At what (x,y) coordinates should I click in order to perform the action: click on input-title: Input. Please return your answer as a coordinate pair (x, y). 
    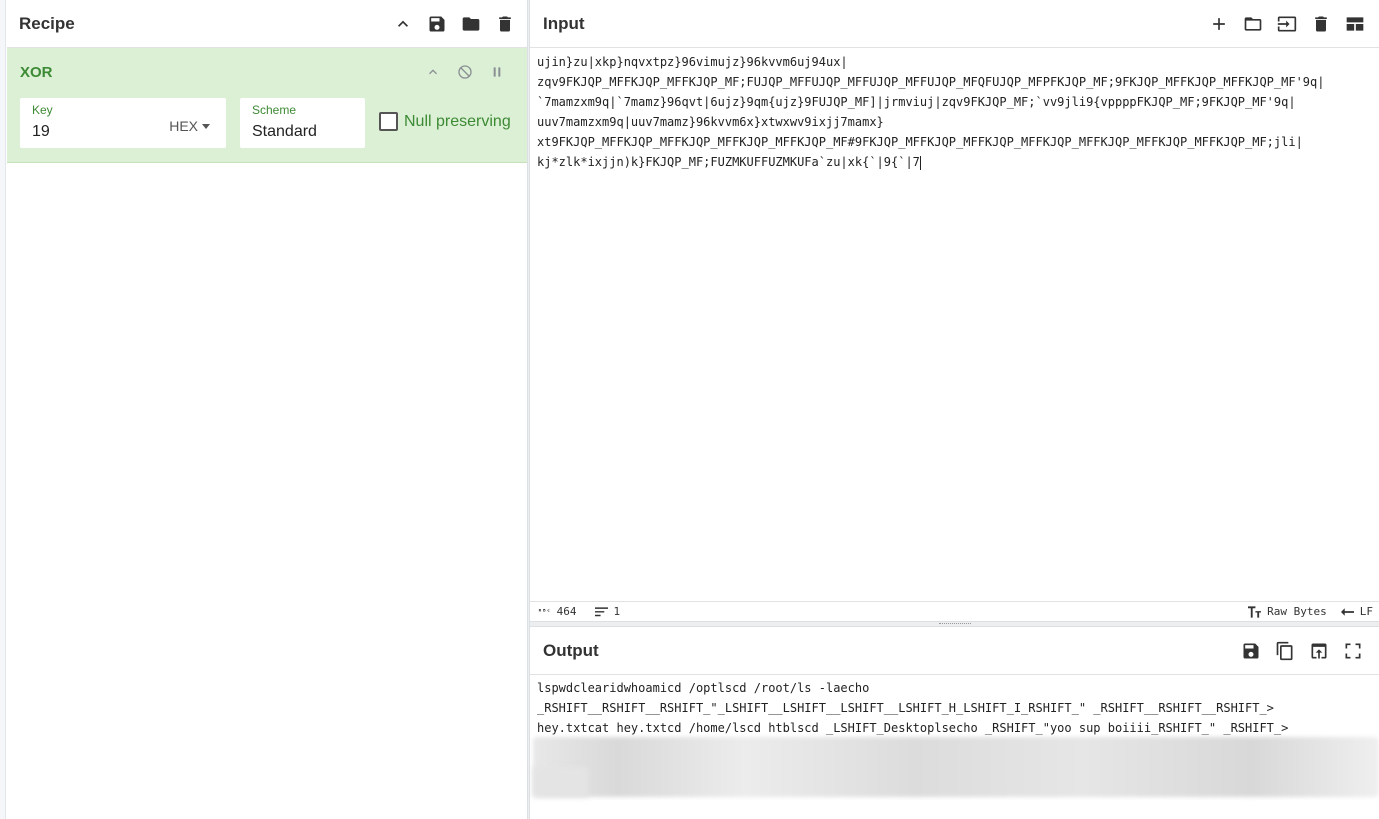
    Looking at the image, I should click on (564, 23).